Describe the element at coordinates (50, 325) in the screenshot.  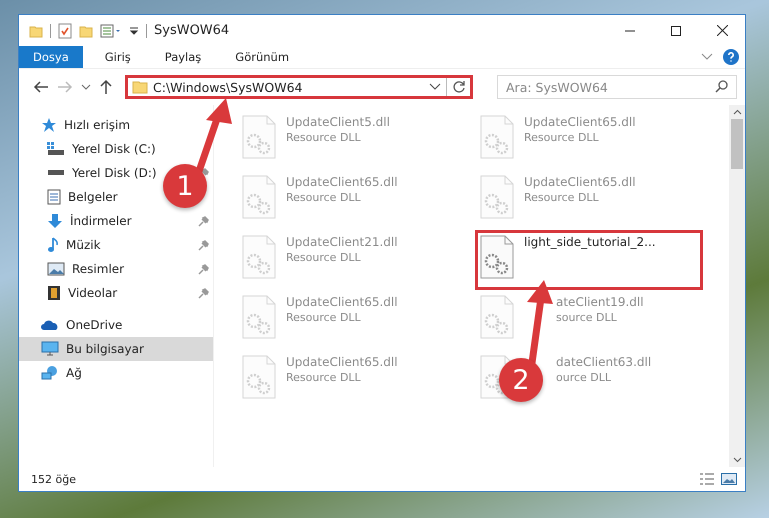
I see `cloud-icon` at that location.